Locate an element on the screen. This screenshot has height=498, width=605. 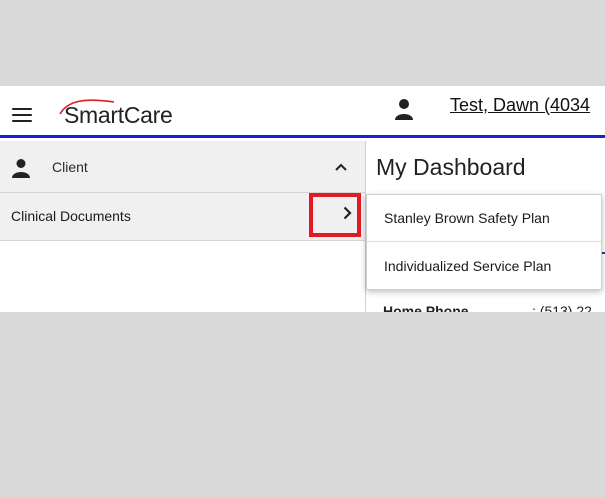
home-phone-label: Home Phone is located at coordinates (426, 307).